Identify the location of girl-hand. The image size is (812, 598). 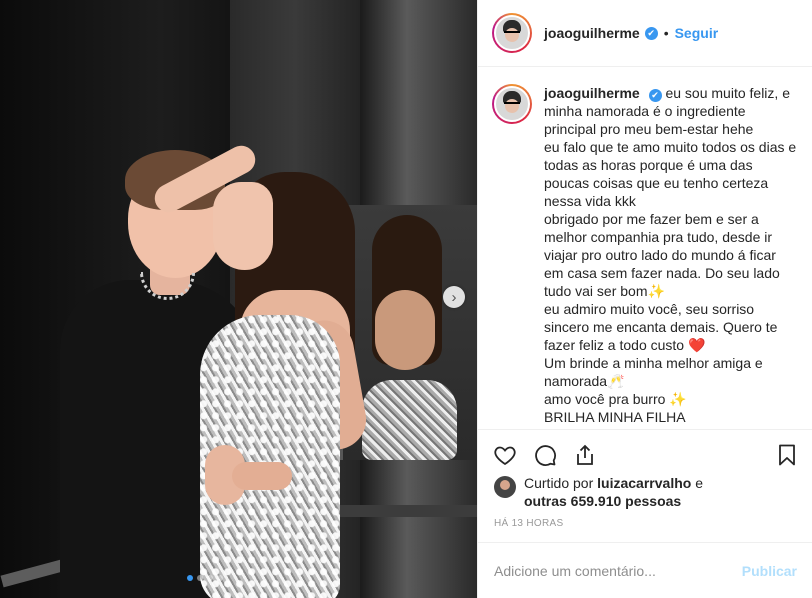
(262, 476).